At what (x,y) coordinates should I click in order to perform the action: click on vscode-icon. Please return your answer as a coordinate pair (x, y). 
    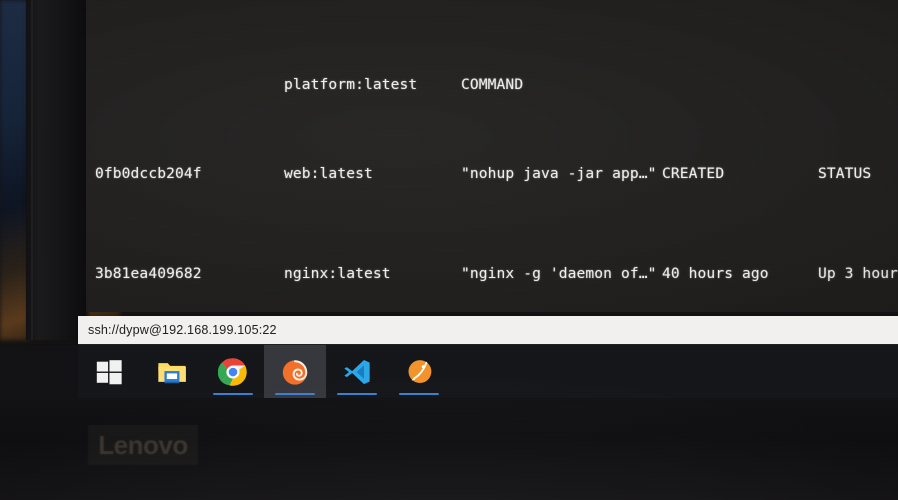
    Looking at the image, I should click on (357, 371).